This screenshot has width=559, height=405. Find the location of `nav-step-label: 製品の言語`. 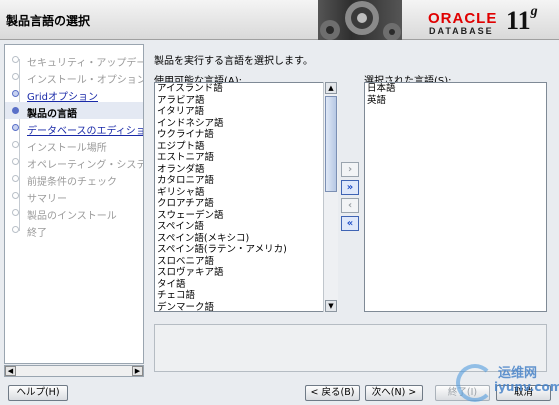

nav-step-label: 製品の言語 is located at coordinates (52, 114).